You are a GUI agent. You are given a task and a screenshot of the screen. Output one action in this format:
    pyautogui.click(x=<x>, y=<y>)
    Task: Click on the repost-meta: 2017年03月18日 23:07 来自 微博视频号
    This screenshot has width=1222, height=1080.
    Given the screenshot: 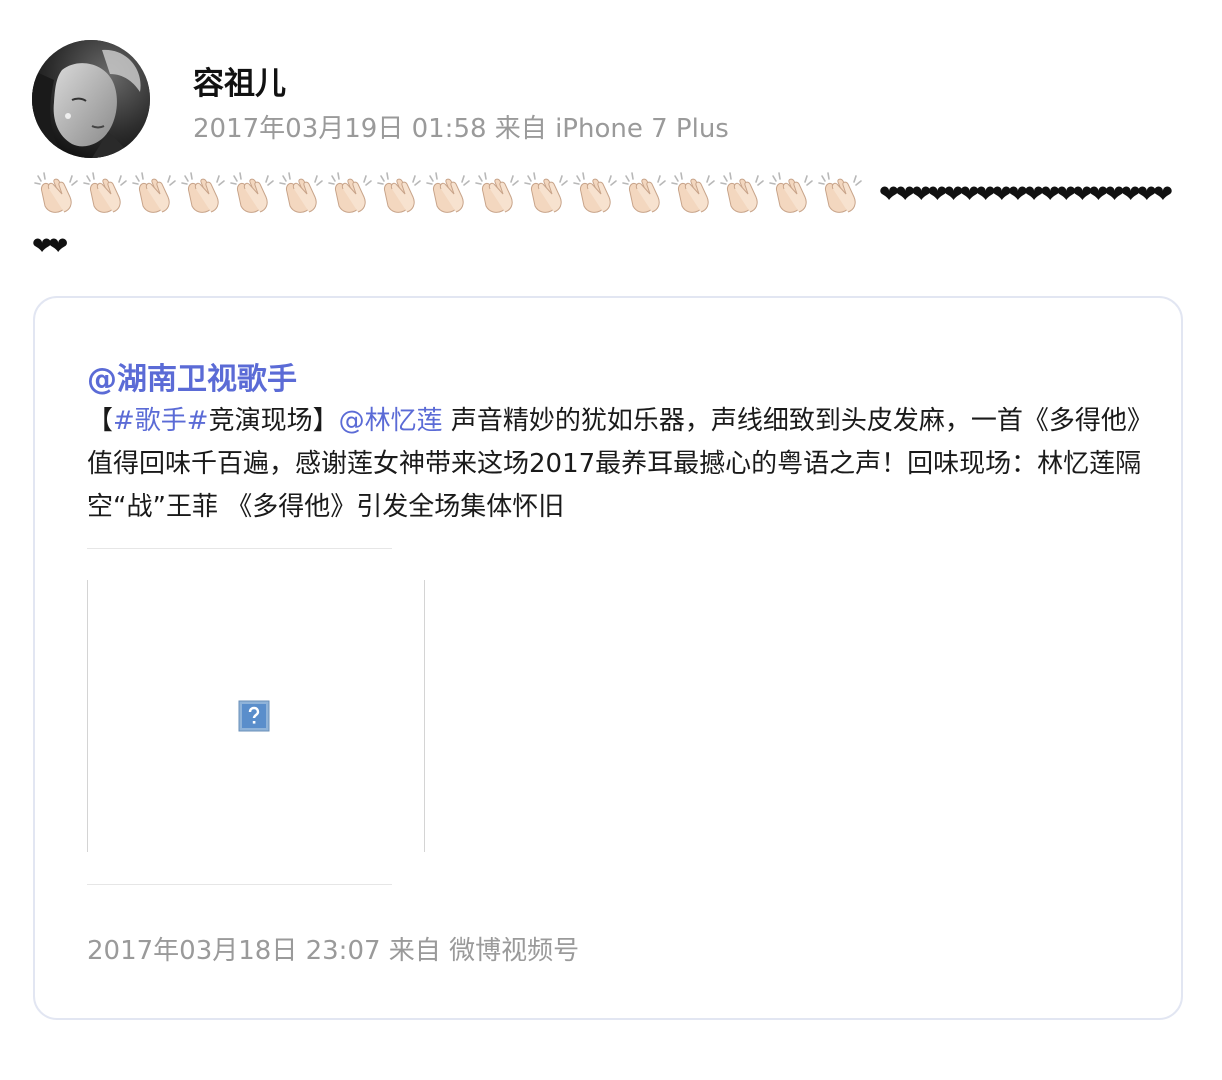 What is the action you would take?
    pyautogui.click(x=333, y=948)
    